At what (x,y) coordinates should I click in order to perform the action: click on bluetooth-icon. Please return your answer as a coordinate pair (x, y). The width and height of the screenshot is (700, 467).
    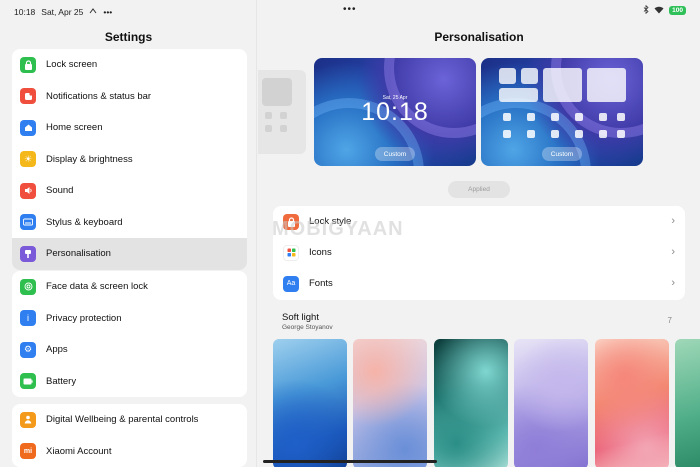
    Looking at the image, I should click on (646, 10).